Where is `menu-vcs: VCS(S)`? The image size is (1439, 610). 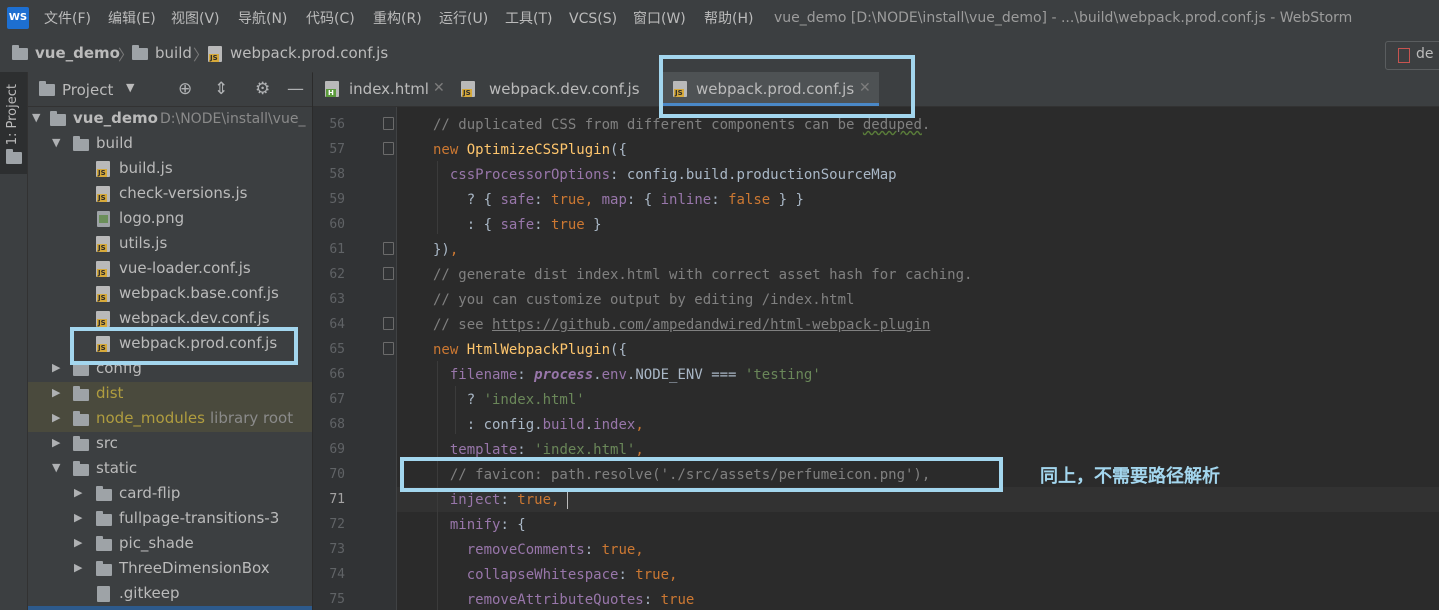
menu-vcs: VCS(S) is located at coordinates (593, 19).